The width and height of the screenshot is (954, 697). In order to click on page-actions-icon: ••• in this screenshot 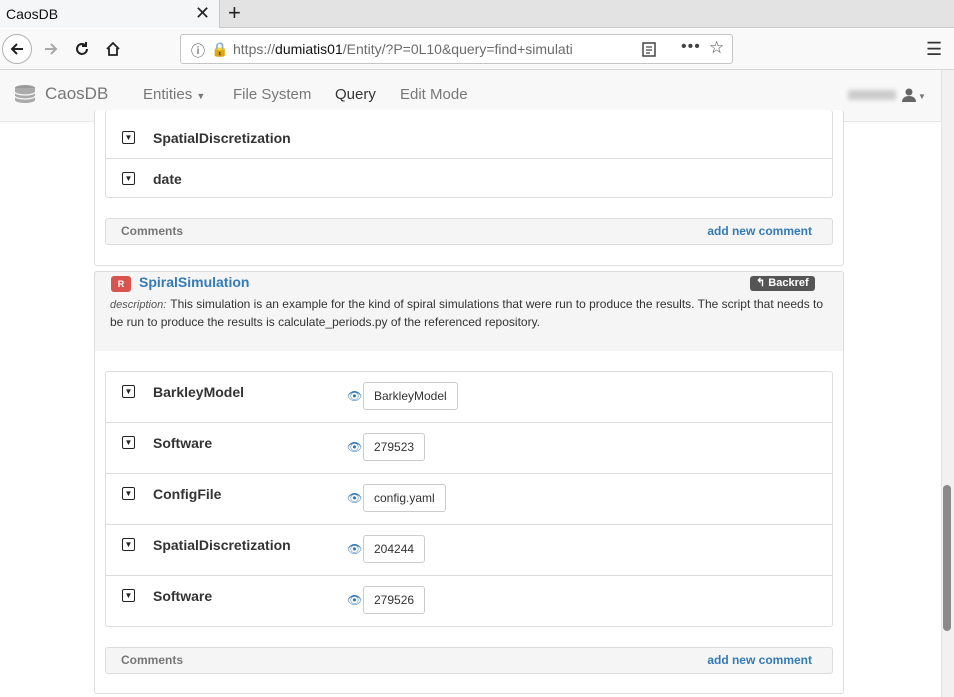, I will do `click(691, 47)`.